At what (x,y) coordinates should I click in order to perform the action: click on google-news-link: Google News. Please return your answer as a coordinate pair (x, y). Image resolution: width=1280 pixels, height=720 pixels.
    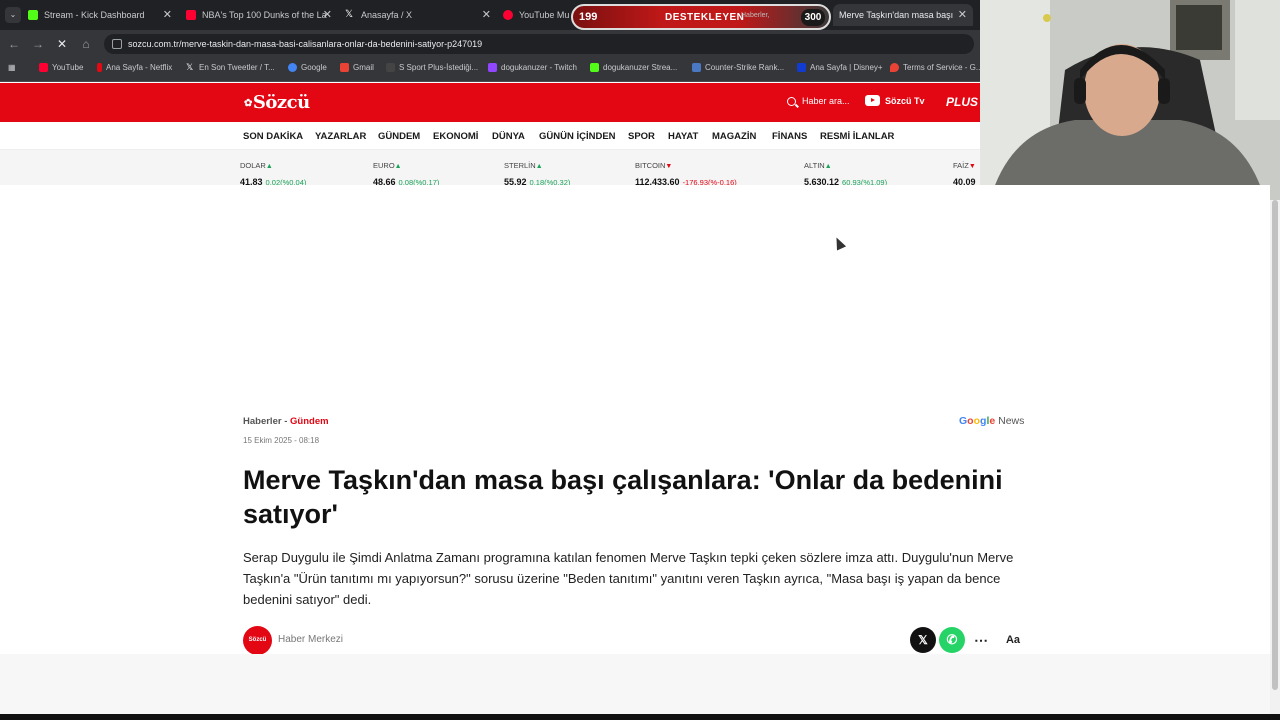
    Looking at the image, I should click on (991, 421).